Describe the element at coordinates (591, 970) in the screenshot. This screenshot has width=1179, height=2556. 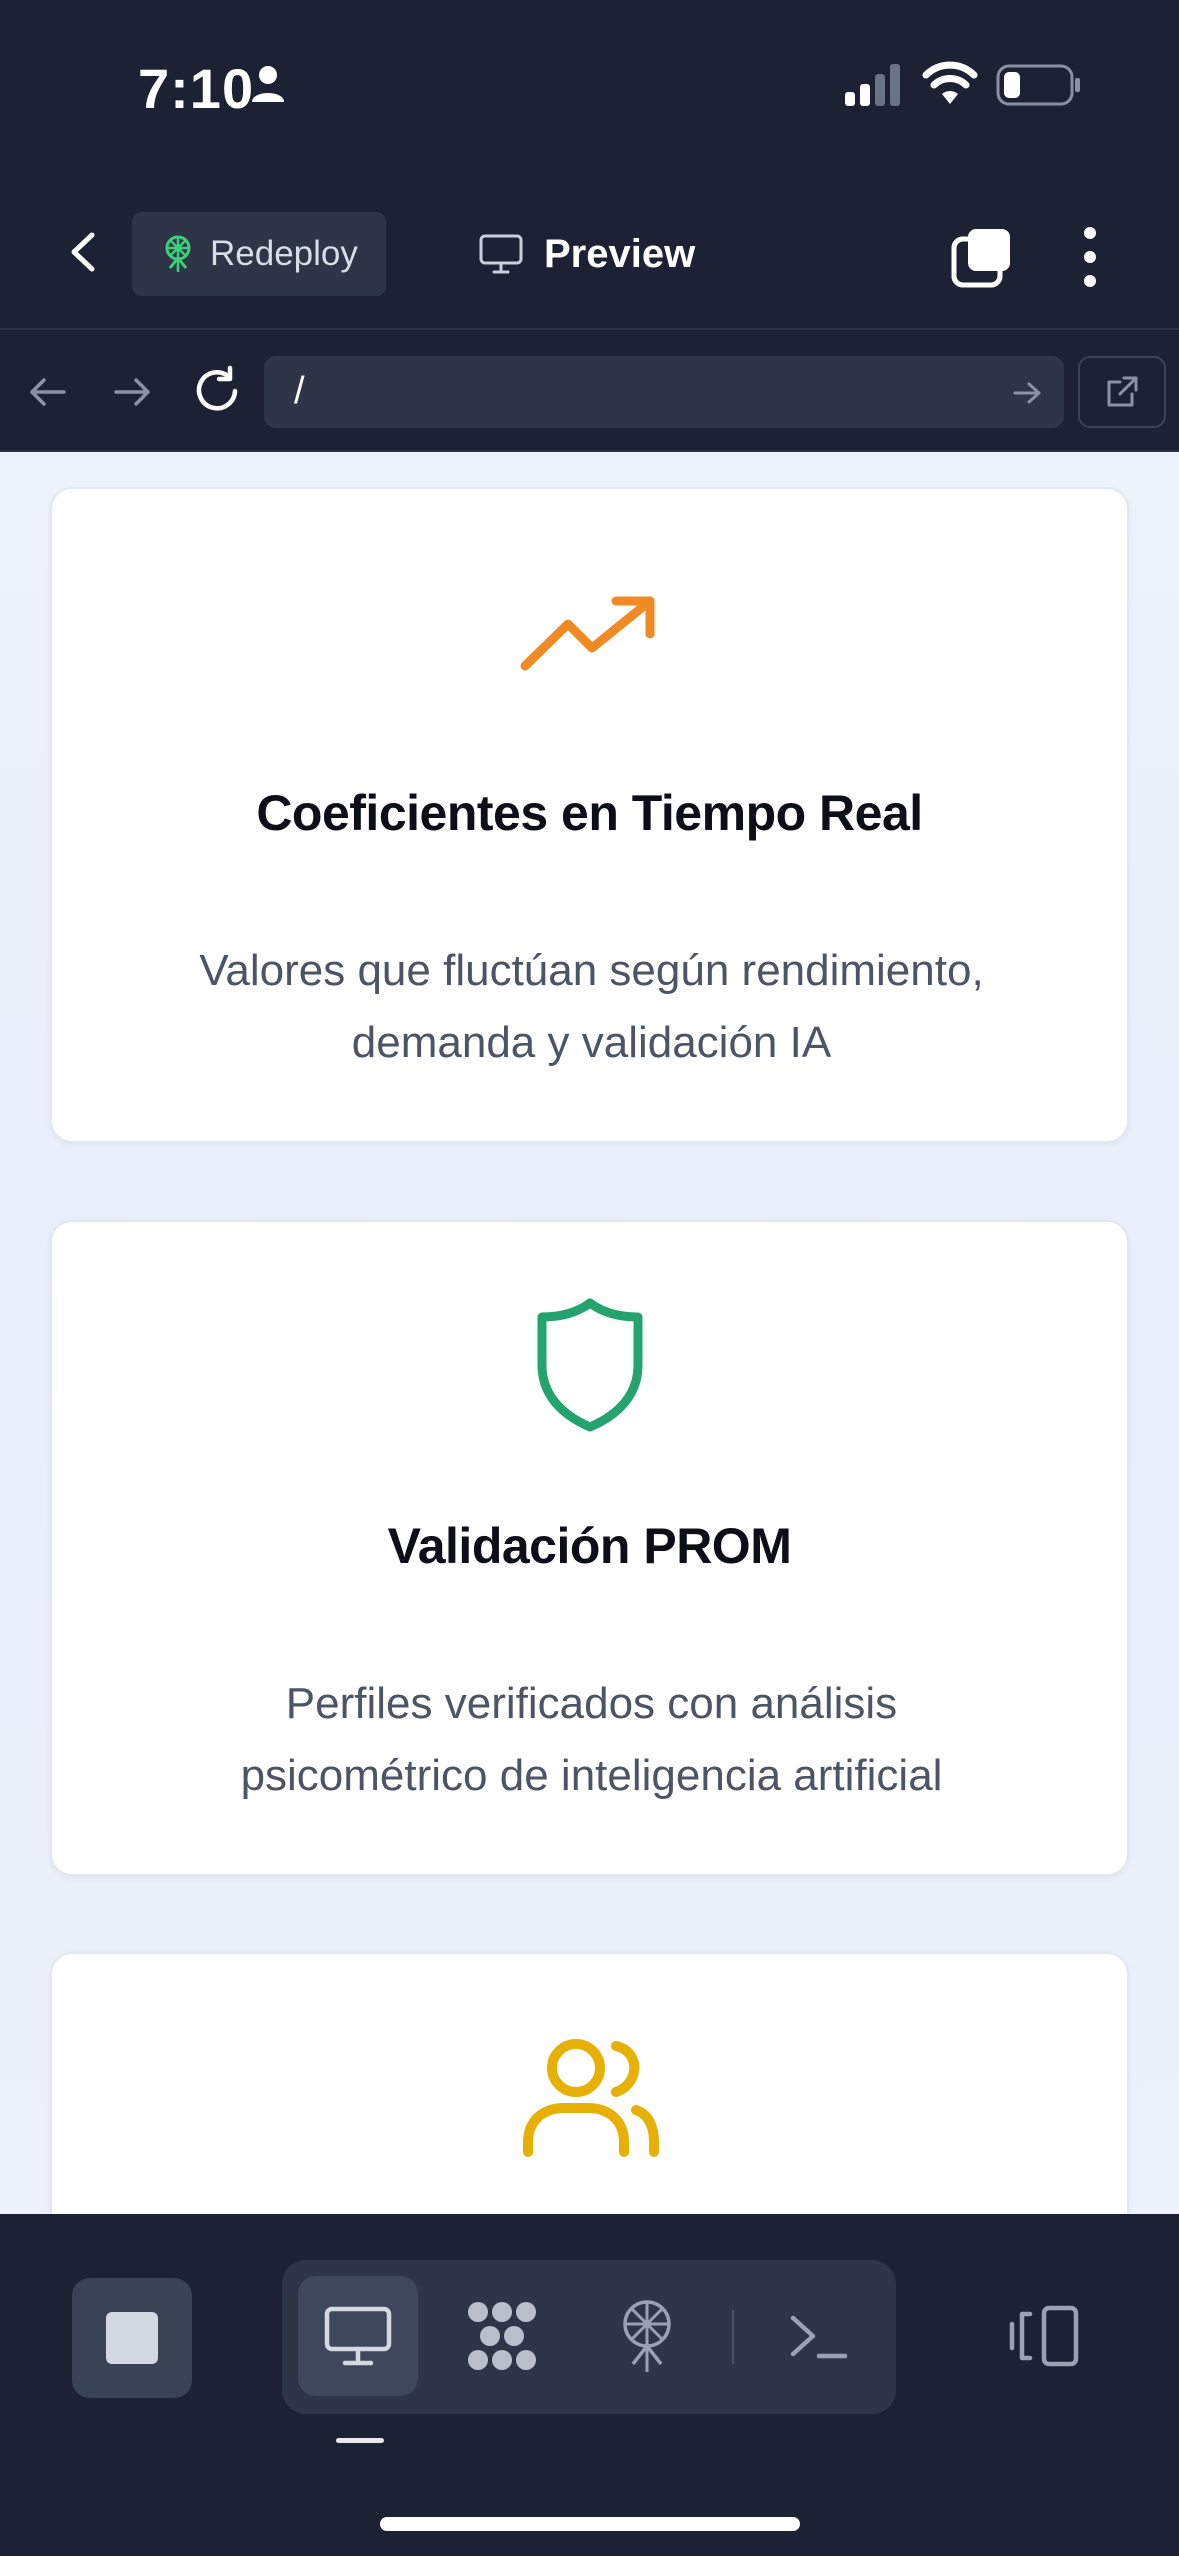
I see `card-description-line: Valores que fluctúan según rendimiento,` at that location.